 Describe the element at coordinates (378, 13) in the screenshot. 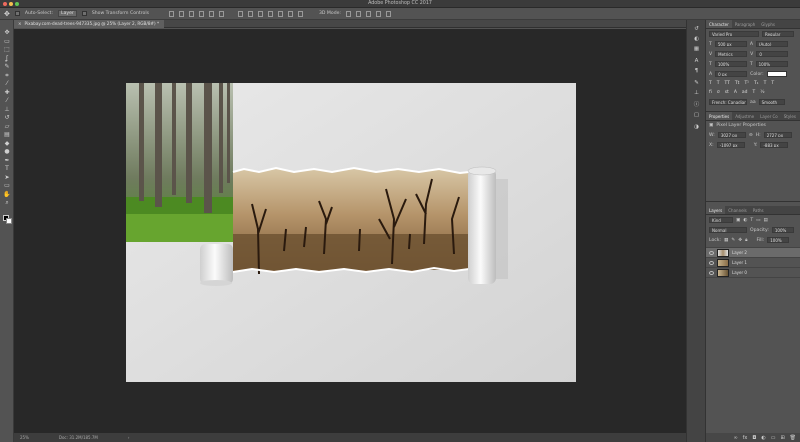

I see `slide-3d-icon` at that location.